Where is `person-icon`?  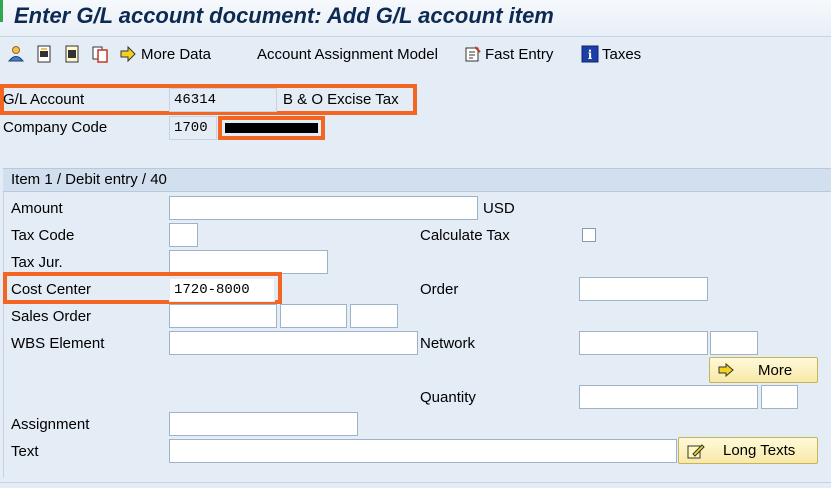 person-icon is located at coordinates (16, 54).